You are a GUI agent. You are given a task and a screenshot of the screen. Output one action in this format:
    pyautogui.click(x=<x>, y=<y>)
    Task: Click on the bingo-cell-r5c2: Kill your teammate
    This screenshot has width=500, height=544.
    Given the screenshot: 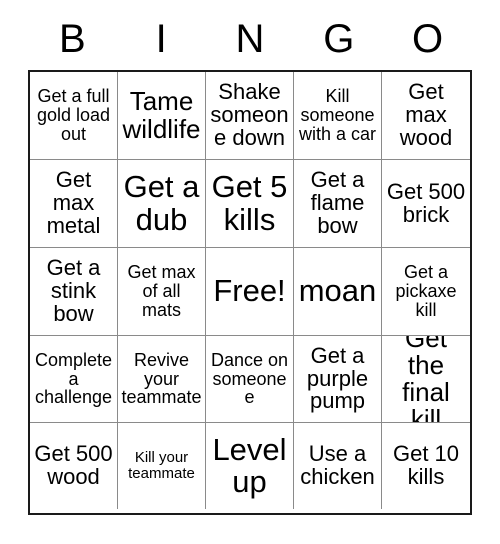 What is the action you would take?
    pyautogui.click(x=162, y=466)
    